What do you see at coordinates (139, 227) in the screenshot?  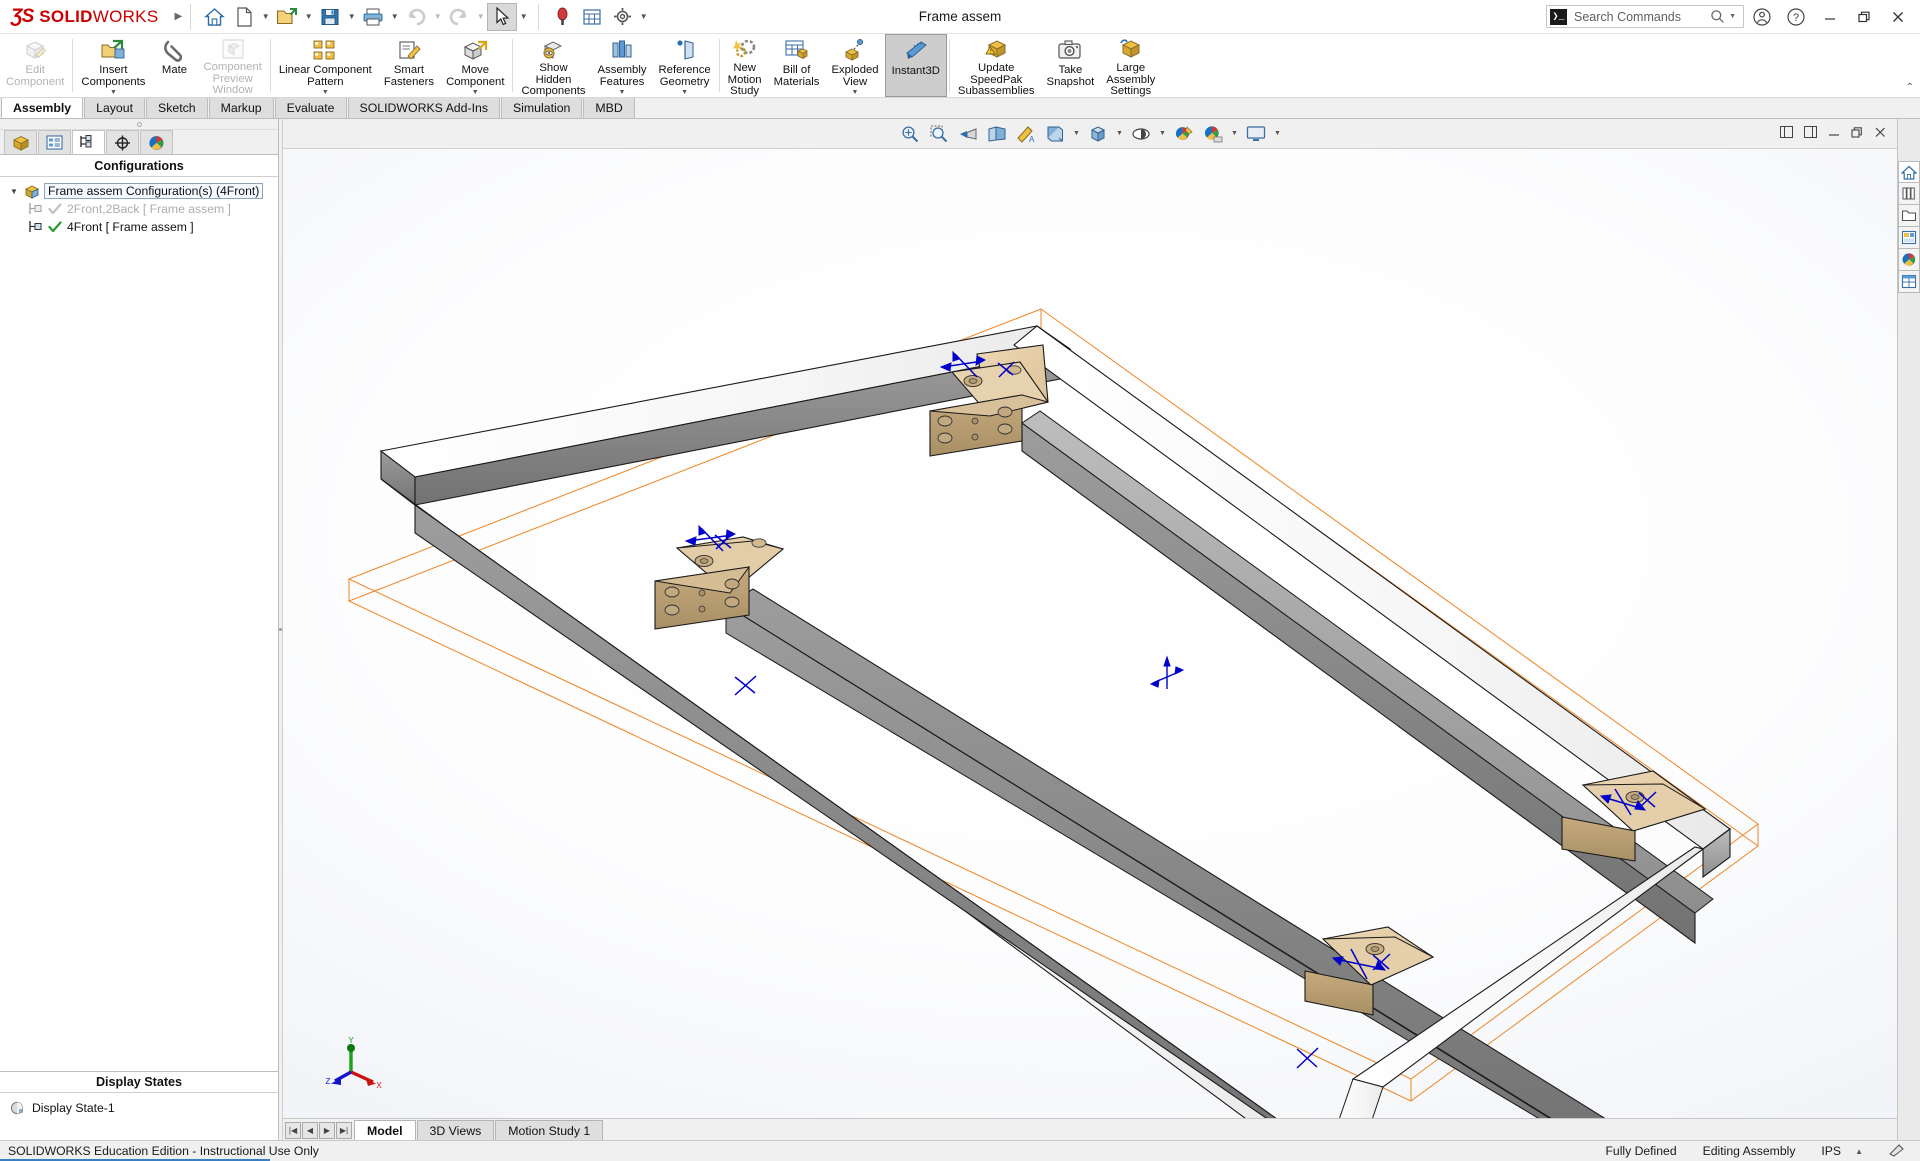 I see `tree-item: 4Front [ Frame assem ]` at bounding box center [139, 227].